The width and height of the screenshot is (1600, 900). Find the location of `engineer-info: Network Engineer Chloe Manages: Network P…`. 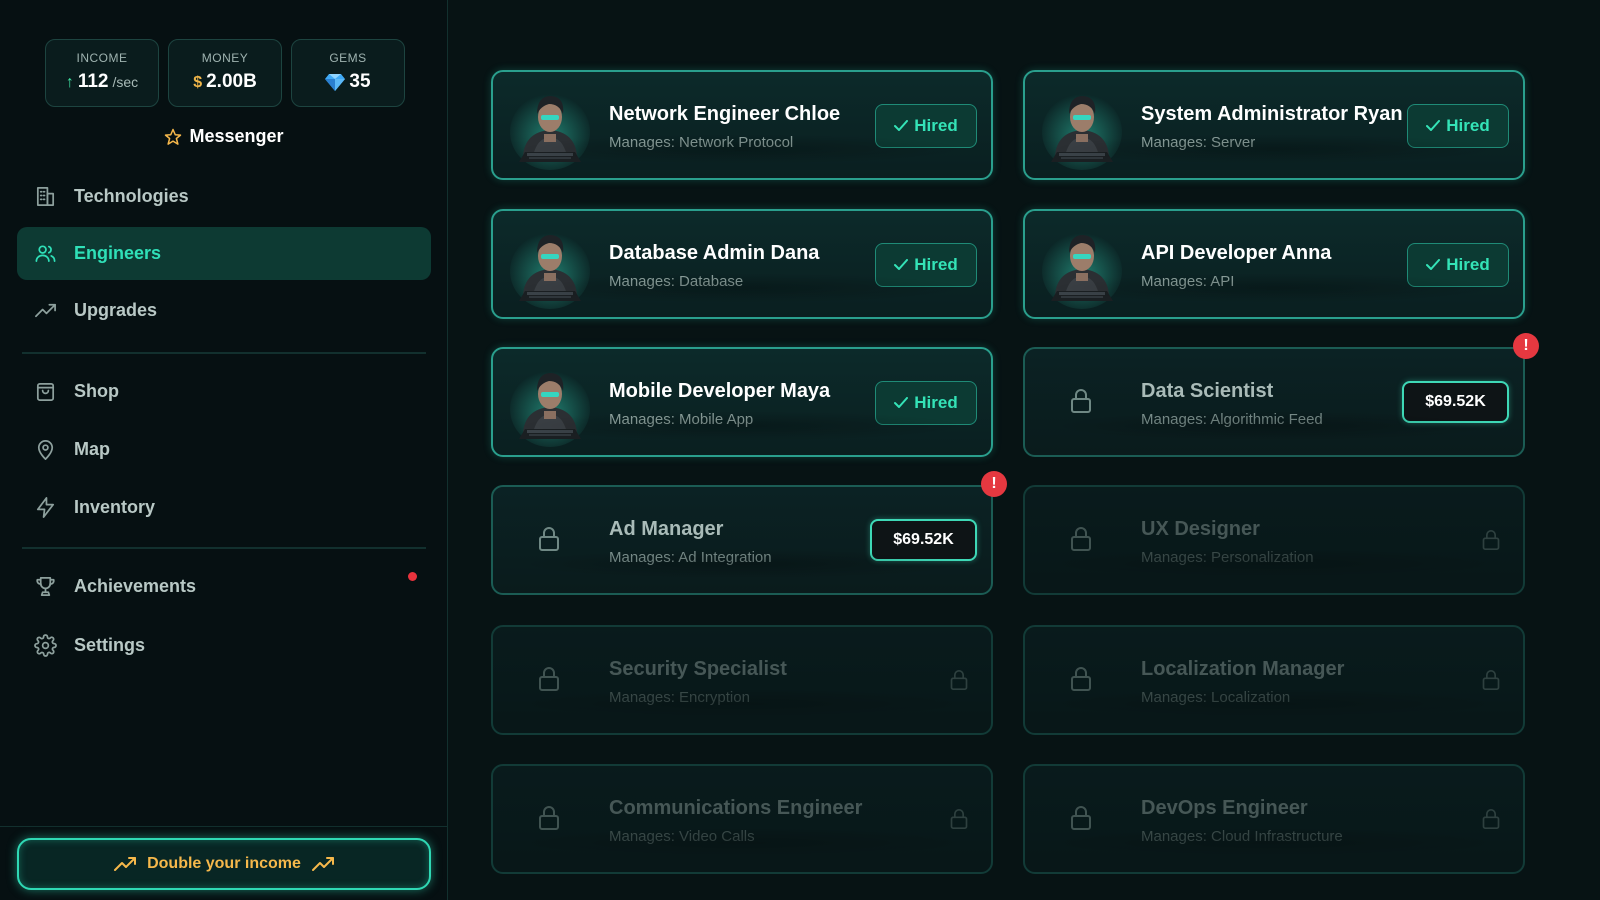

engineer-info: Network Engineer Chloe Manages: Network P… is located at coordinates (741, 125).